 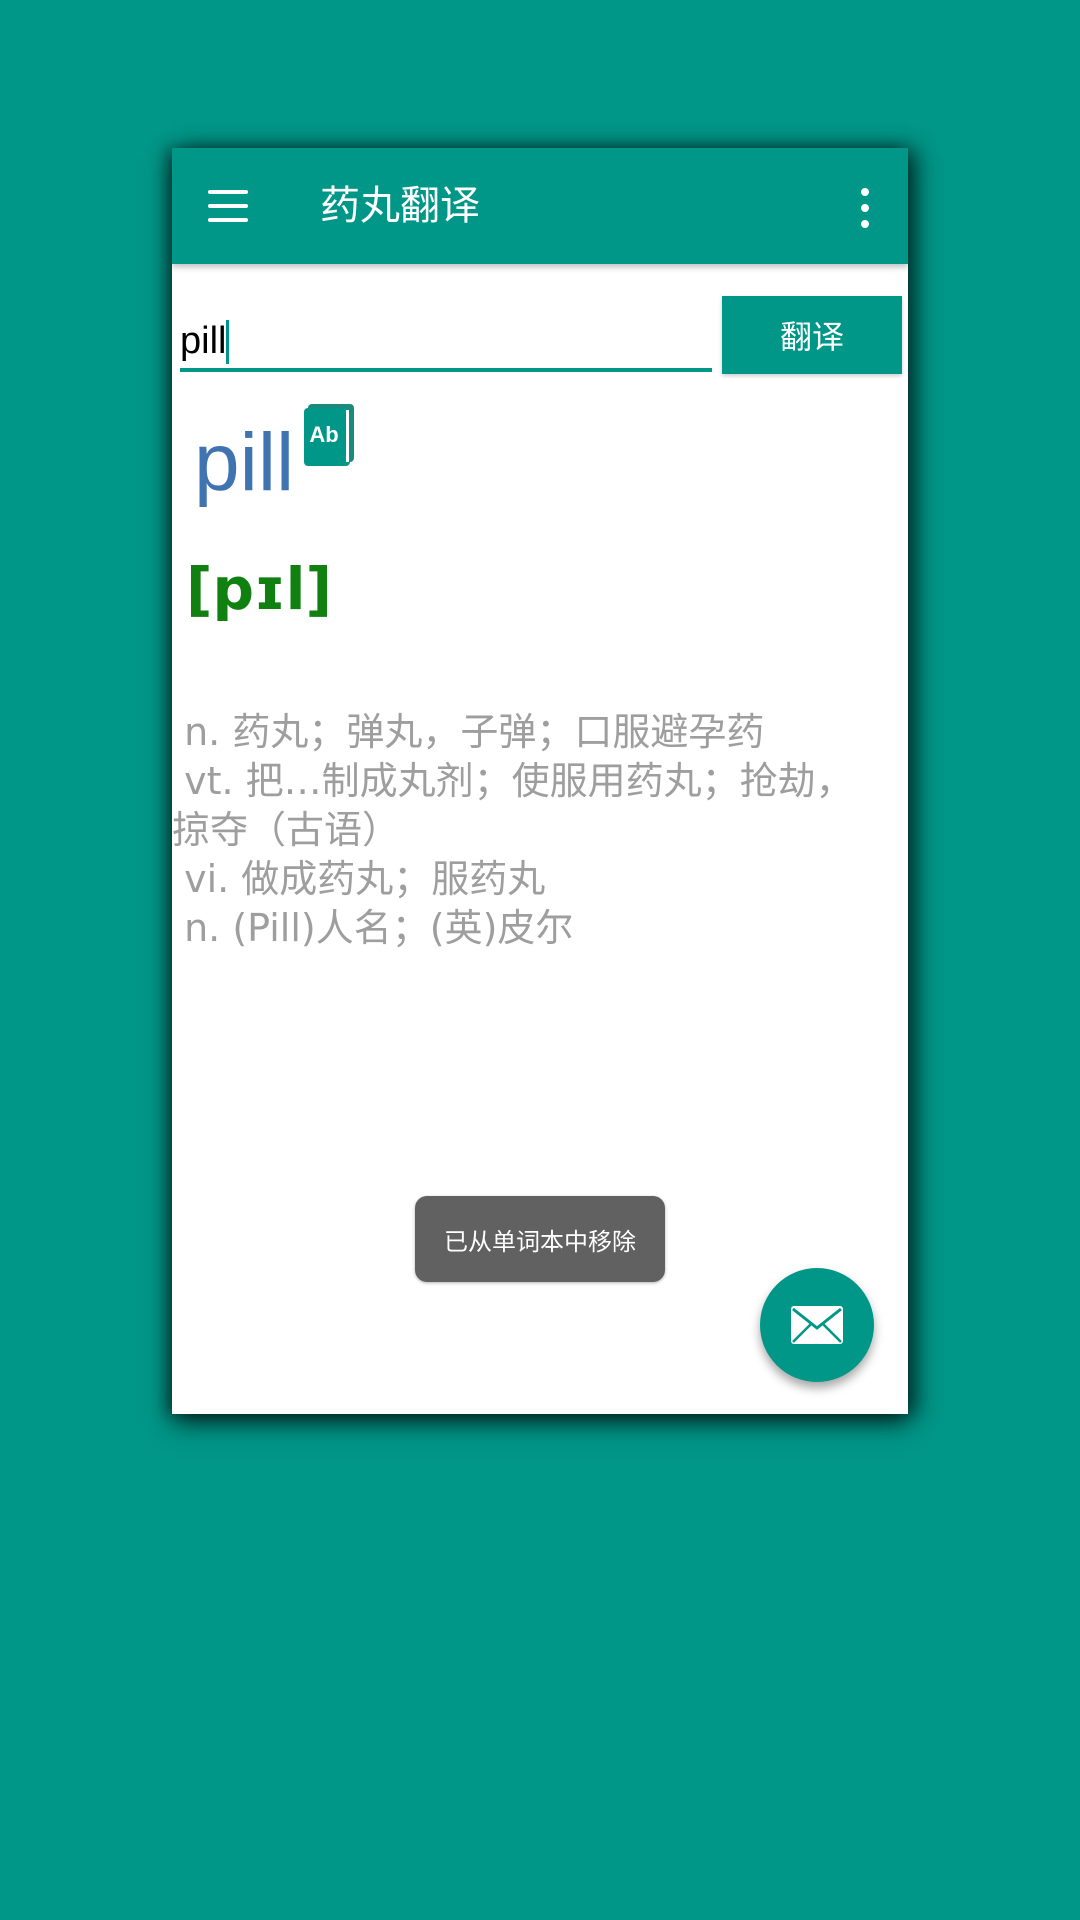 I want to click on result-word: pill, so click(x=244, y=462).